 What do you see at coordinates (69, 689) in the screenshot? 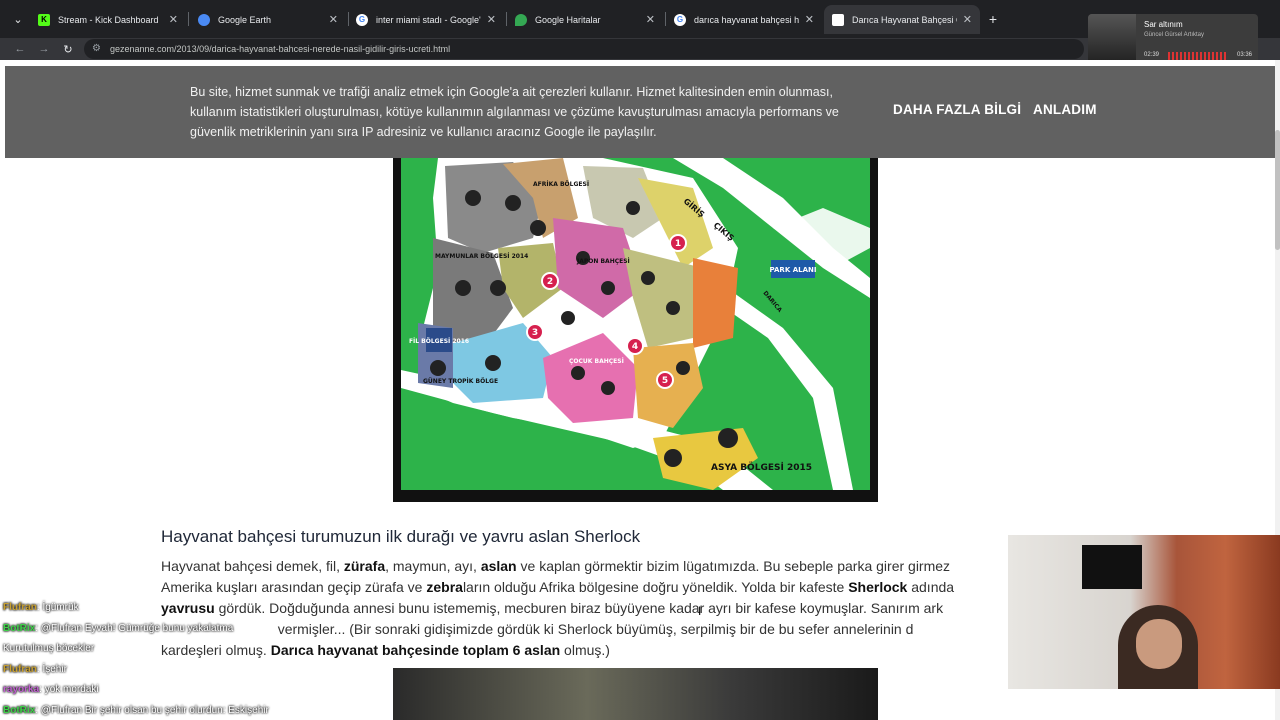
I see `chat-text: : yok mordaki` at bounding box center [69, 689].